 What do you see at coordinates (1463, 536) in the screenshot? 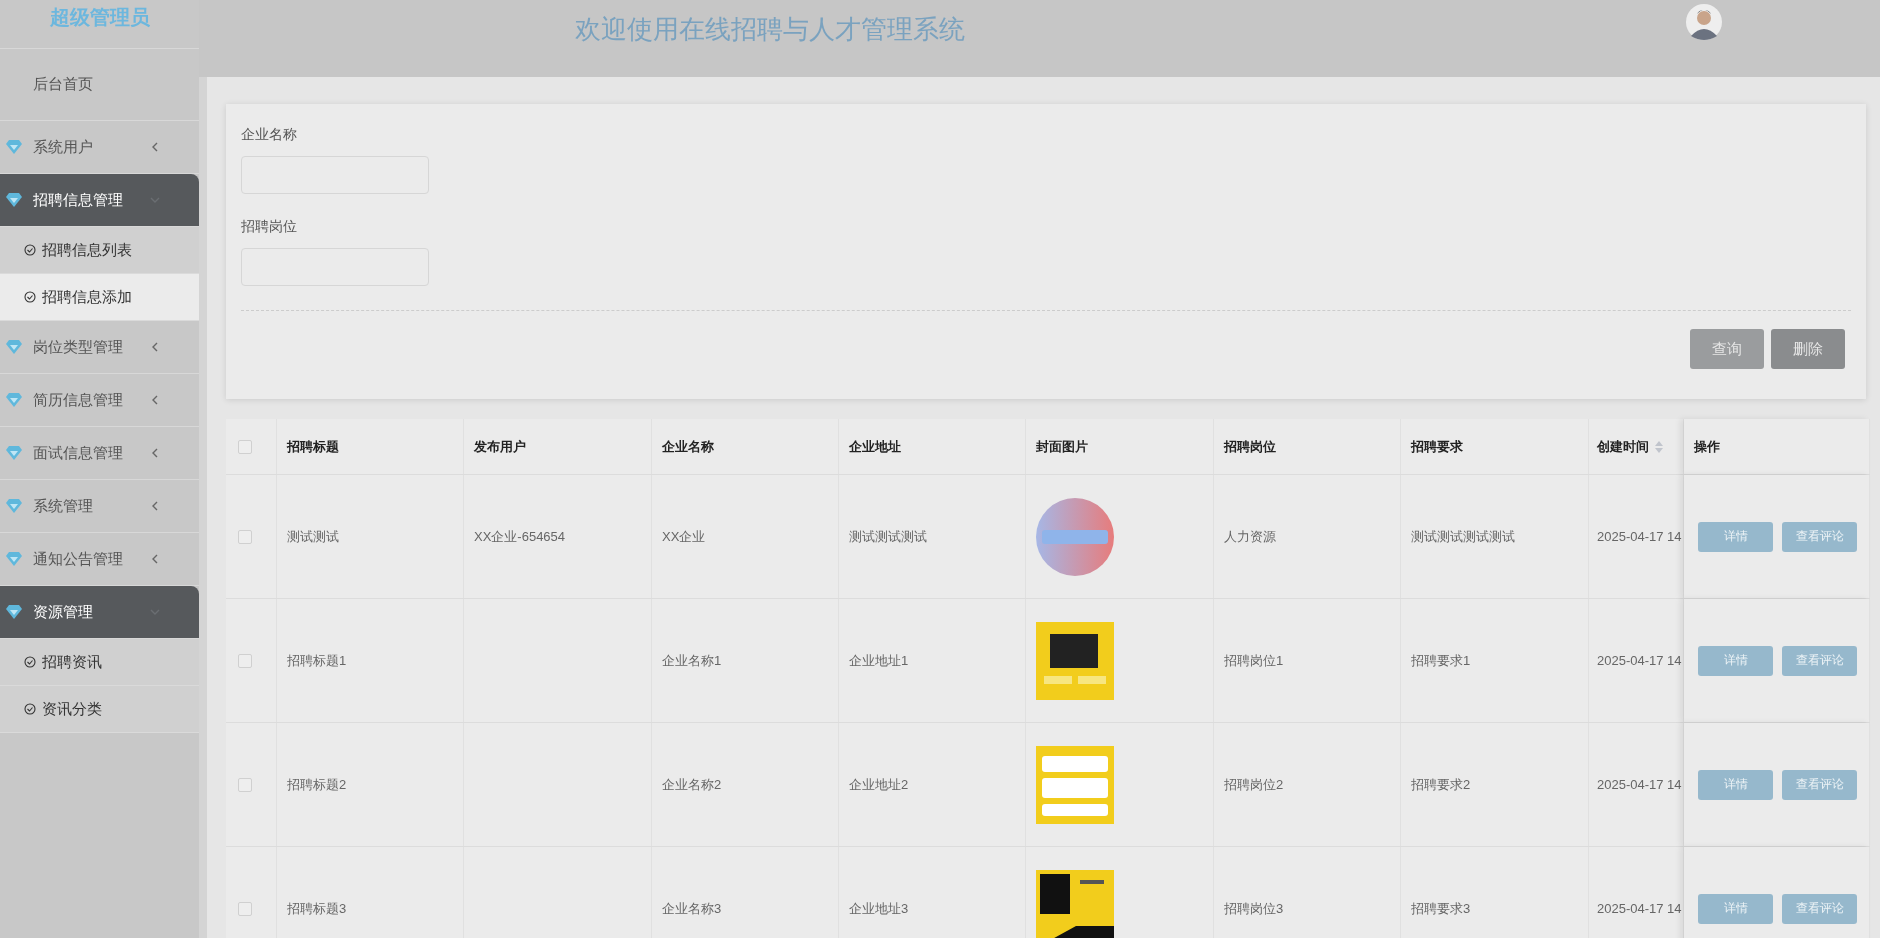
I see `table-cell: 测试测试测试测试` at bounding box center [1463, 536].